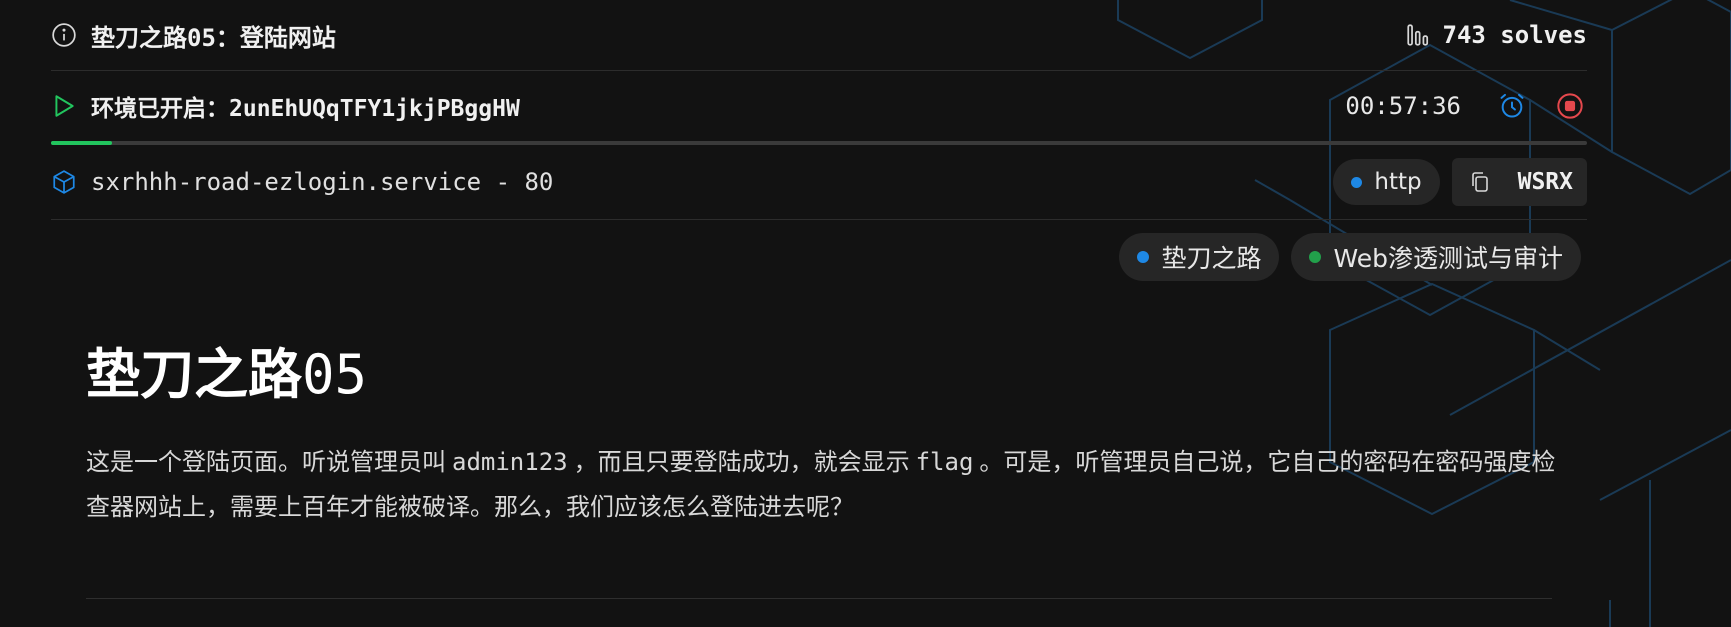 This screenshot has height=627, width=1731. I want to click on copy-wsrx-button: WSRX, so click(1519, 182).